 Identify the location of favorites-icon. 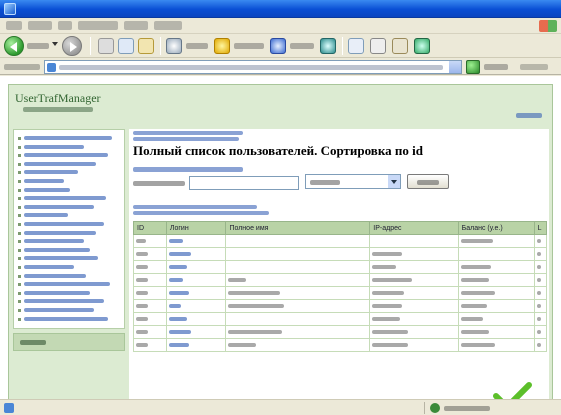
(222, 46).